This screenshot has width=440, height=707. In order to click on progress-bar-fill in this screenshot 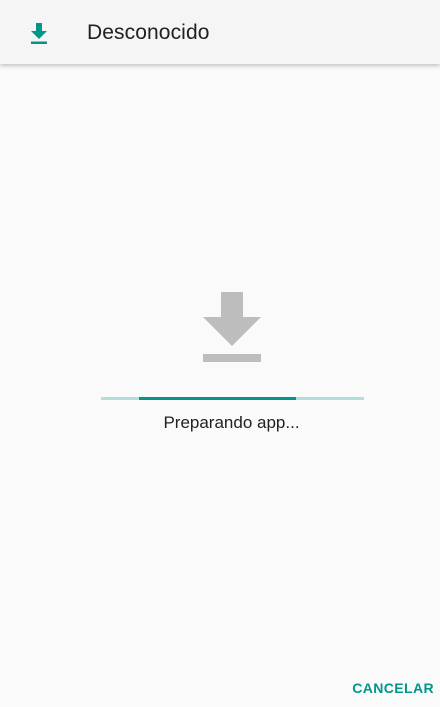, I will do `click(217, 398)`.